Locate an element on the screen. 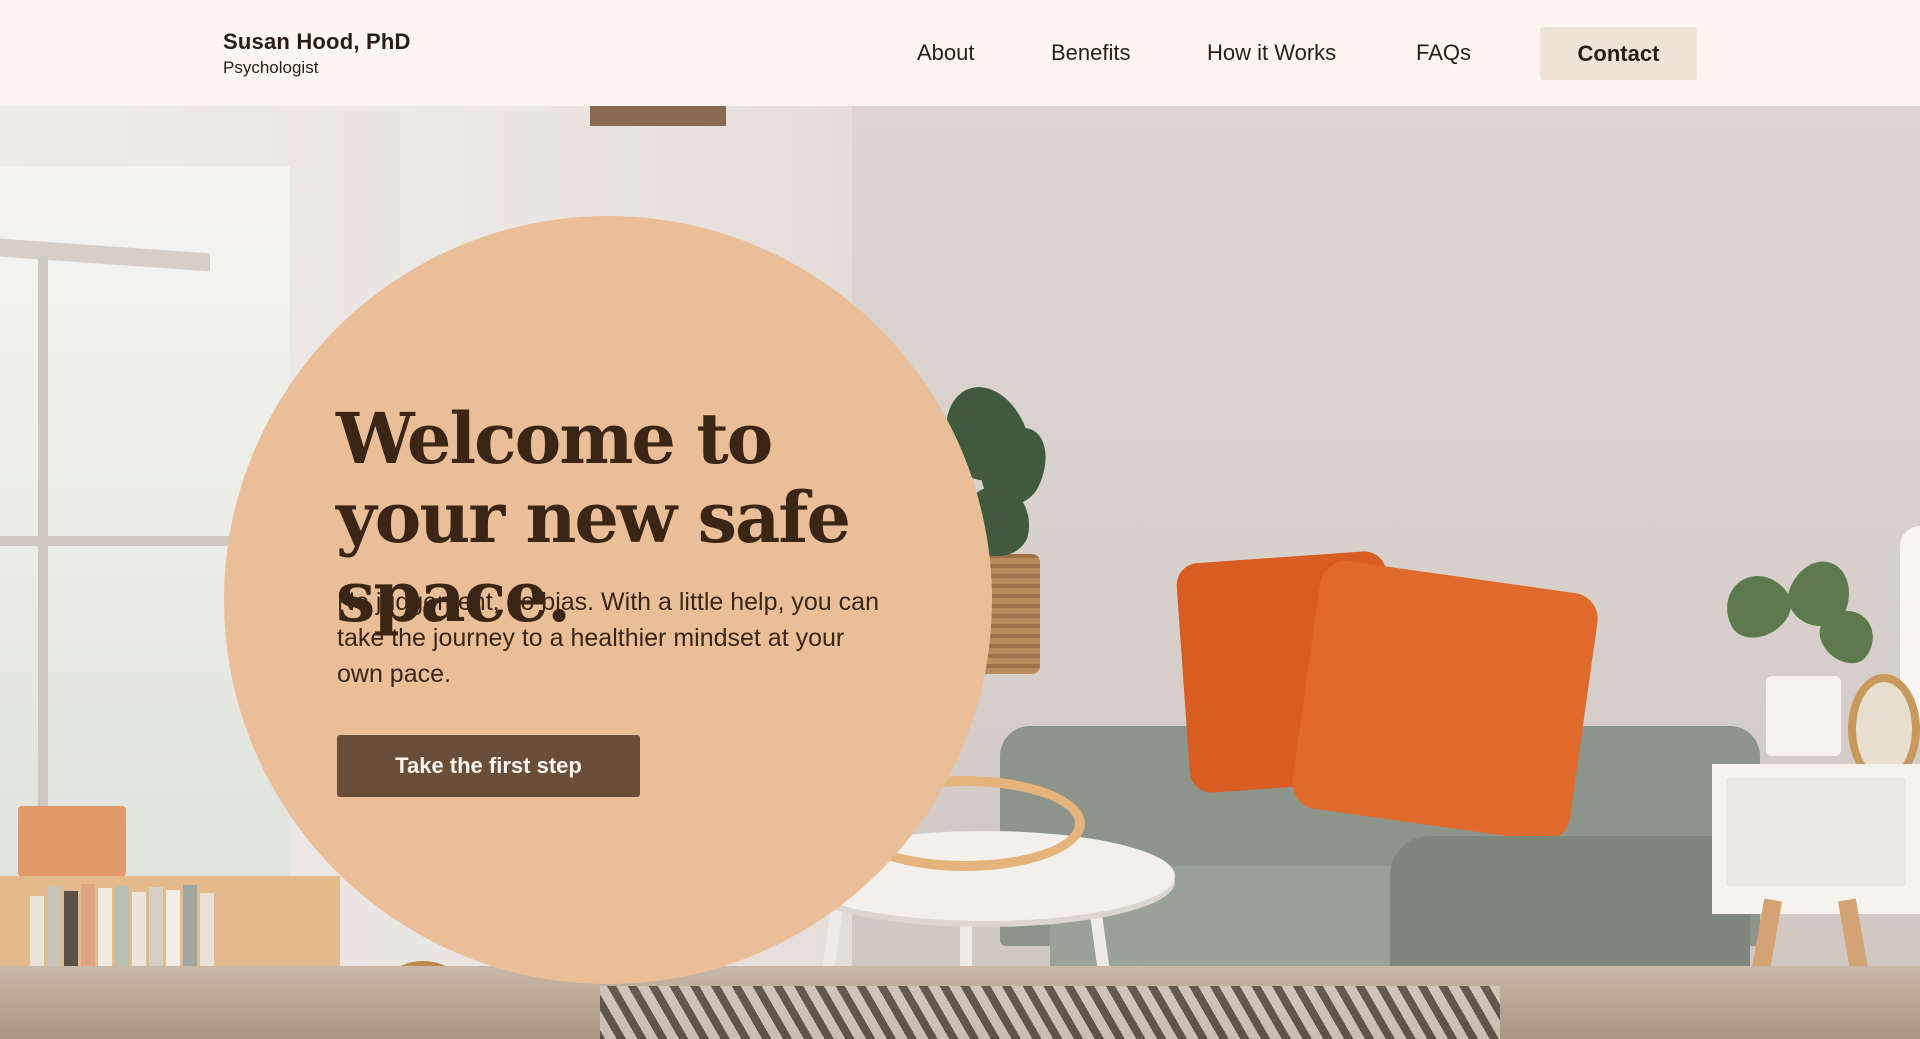 The width and height of the screenshot is (1920, 1039). rug is located at coordinates (1050, 1012).